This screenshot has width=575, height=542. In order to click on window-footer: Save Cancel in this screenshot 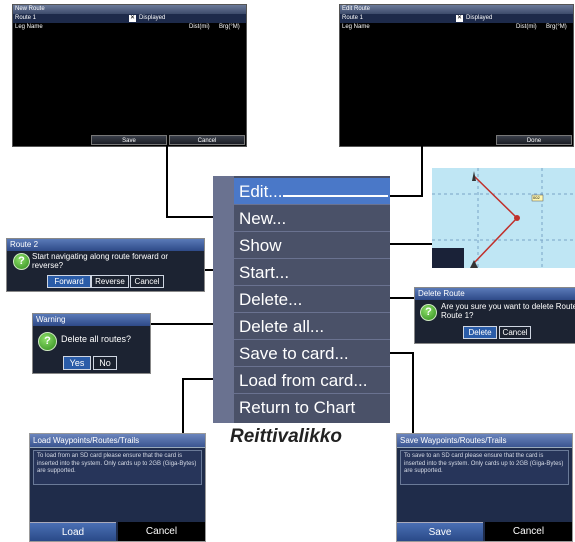, I will do `click(129, 140)`.